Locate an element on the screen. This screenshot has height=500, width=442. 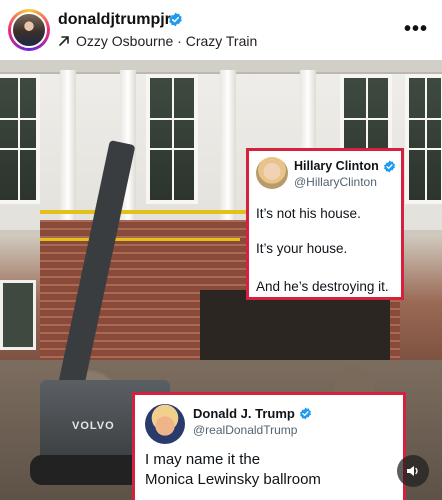
exposed-interior is located at coordinates (295, 330).